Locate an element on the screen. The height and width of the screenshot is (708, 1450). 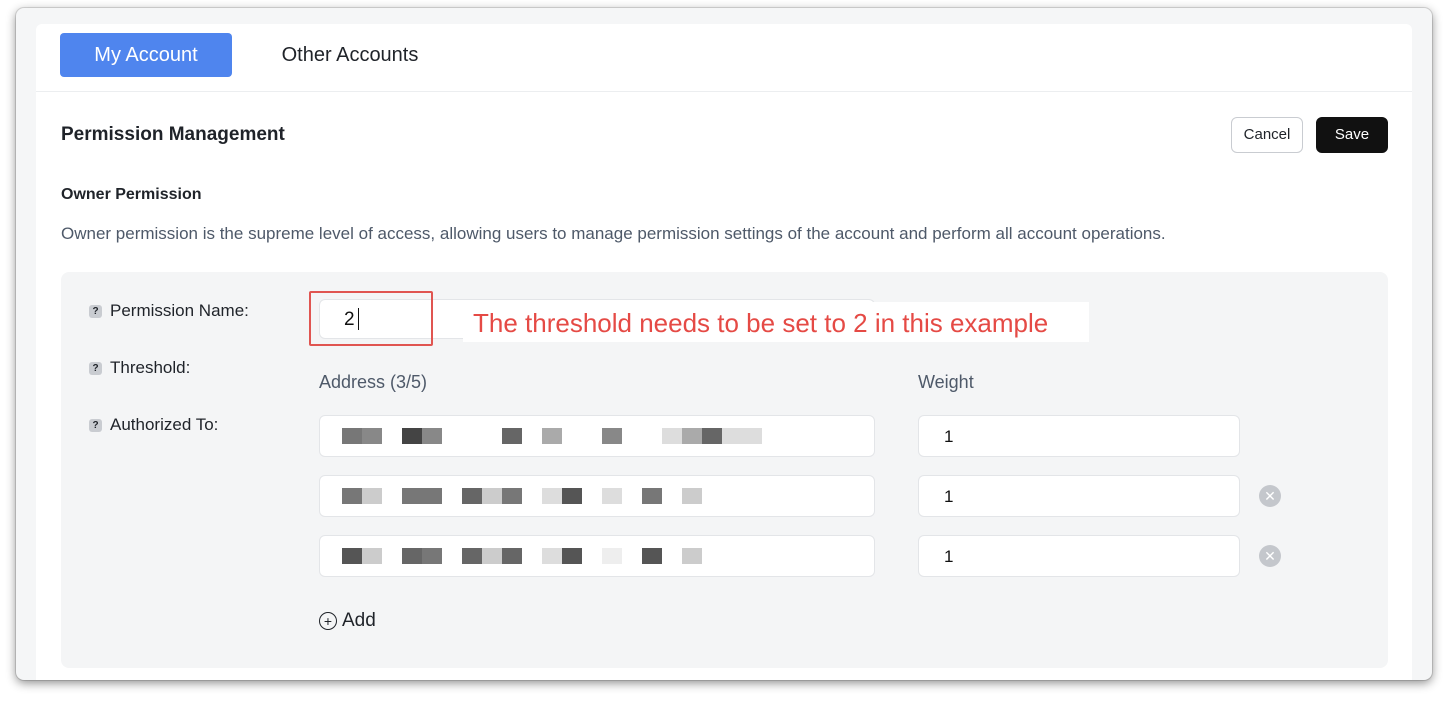
threshold-row-label: ? Threshold: is located at coordinates (139, 368).